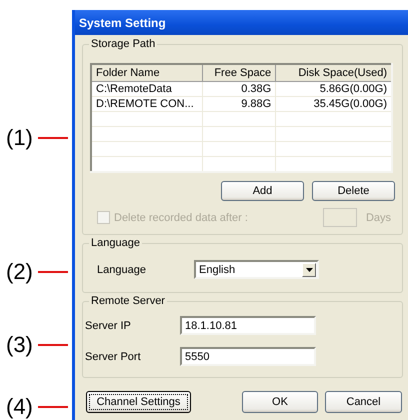  I want to click on cancel-button: Cancel, so click(363, 402).